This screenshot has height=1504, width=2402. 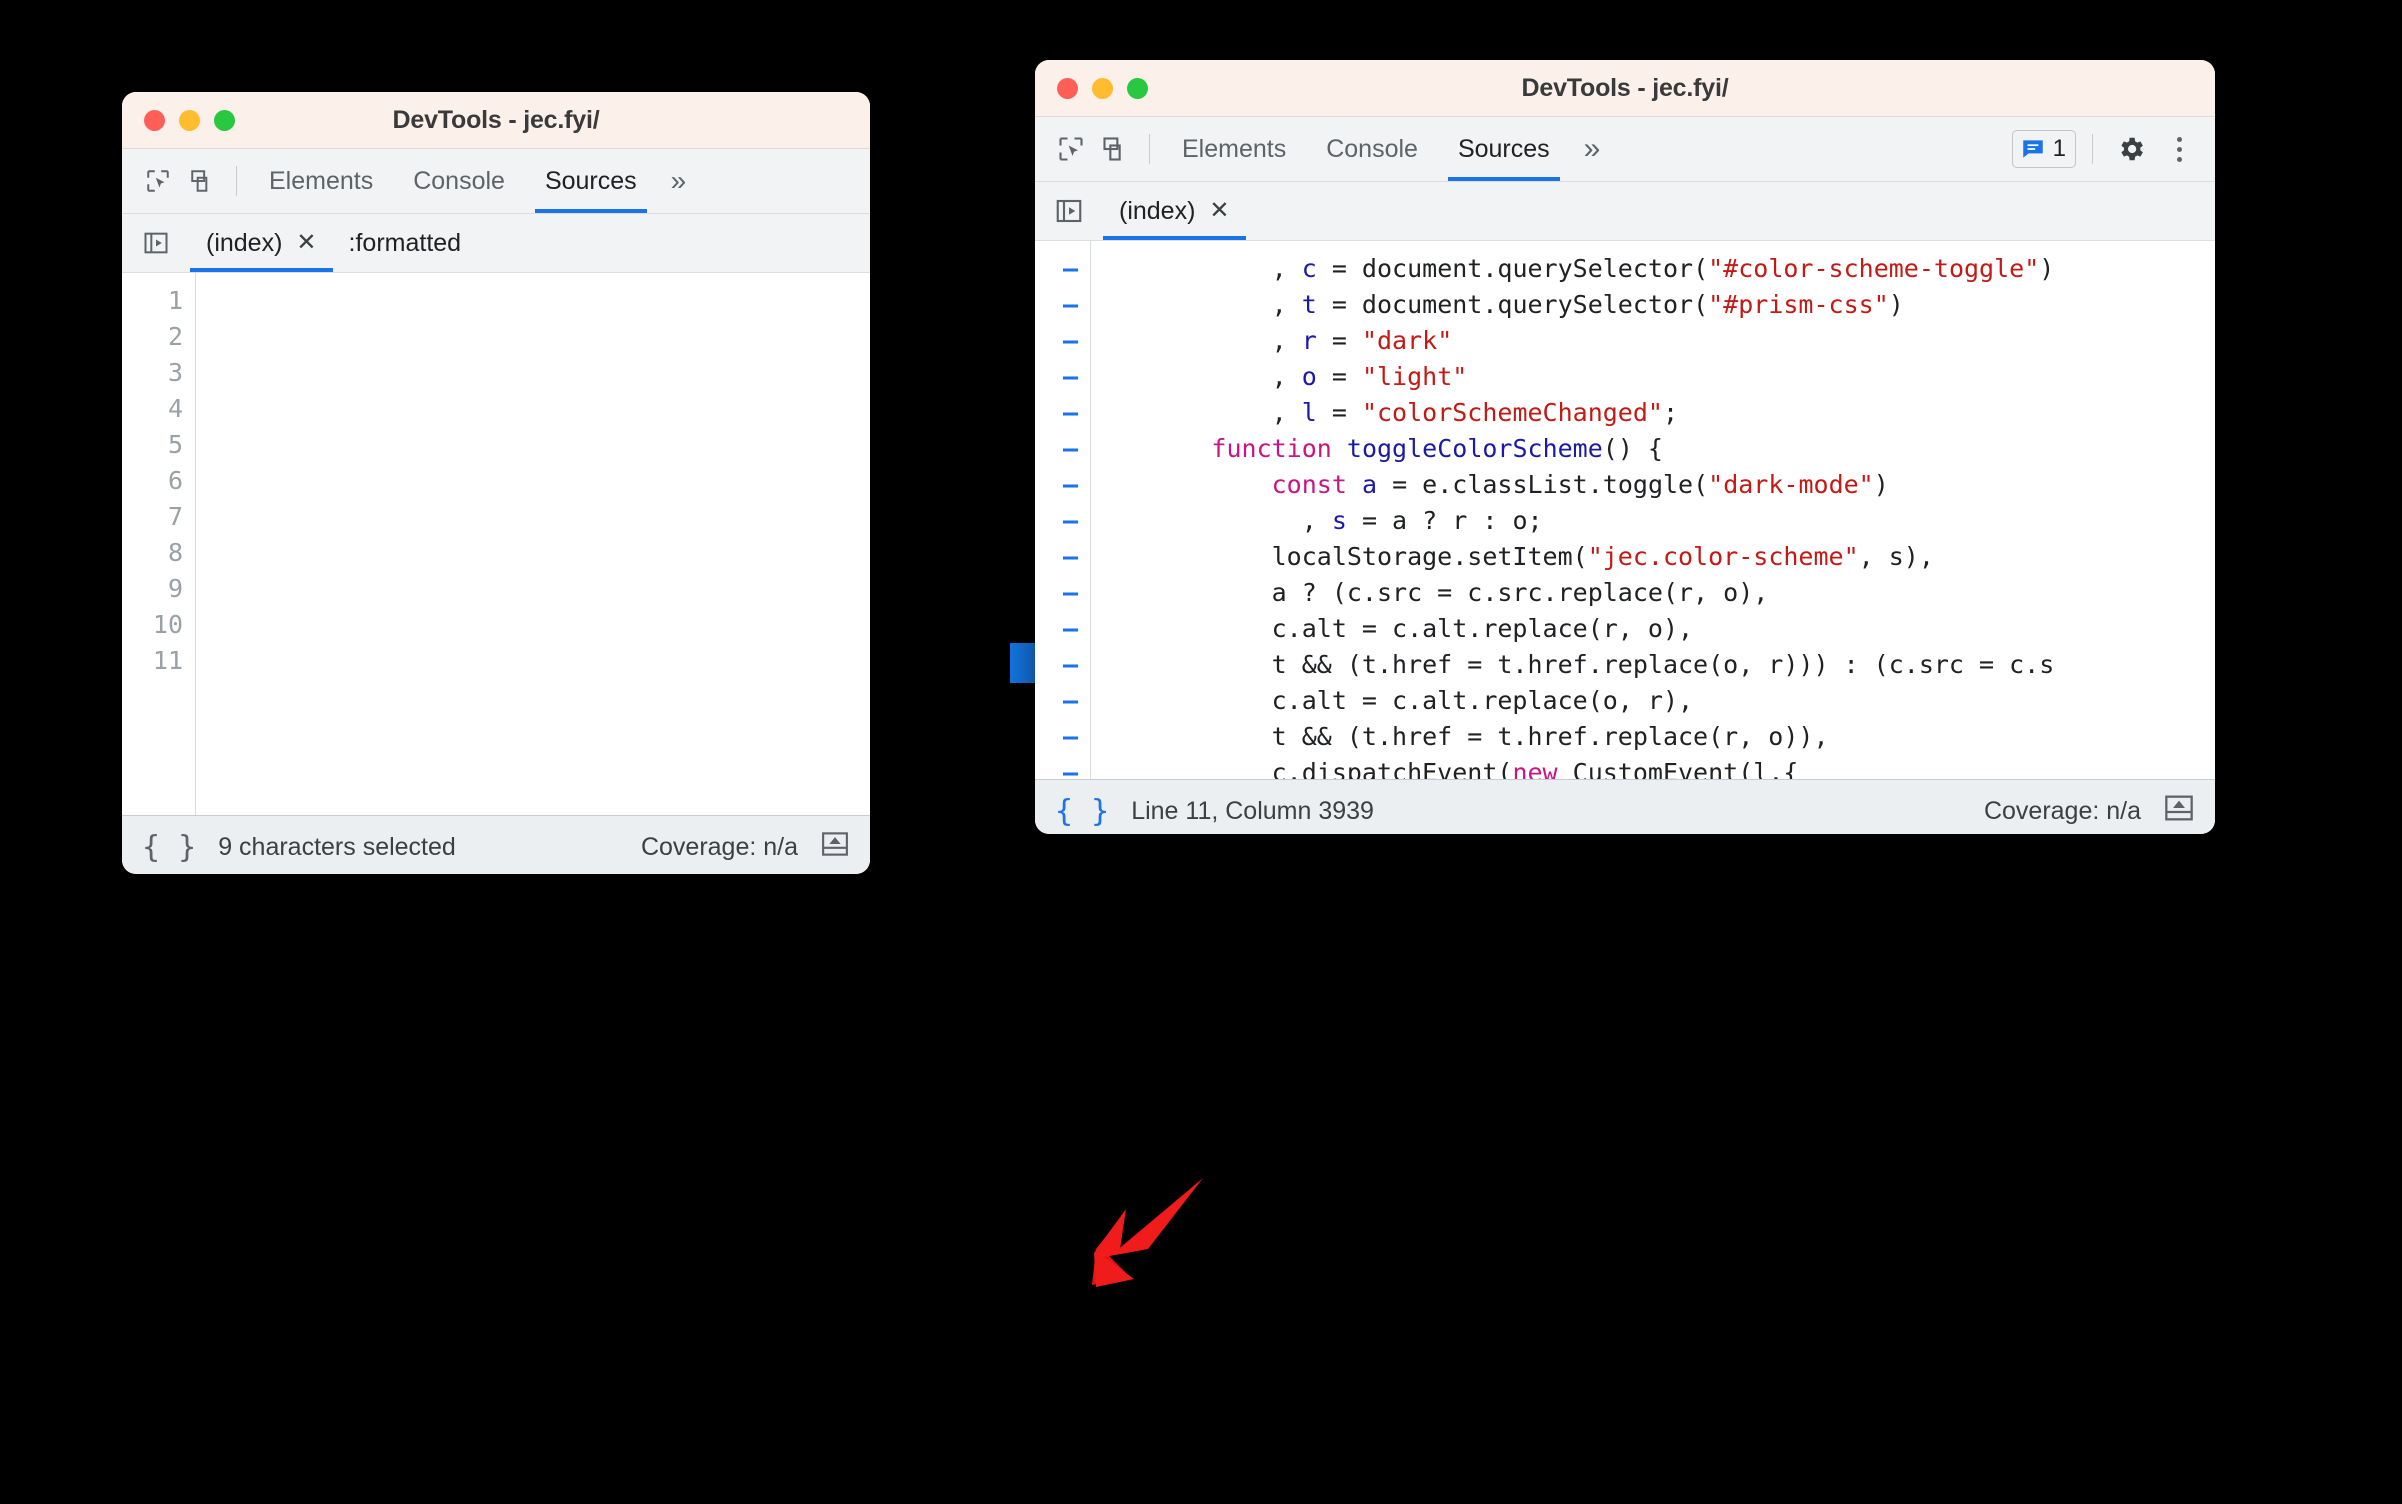 I want to click on code-line: , l = "colorSchemeChanged";, so click(x=1653, y=413).